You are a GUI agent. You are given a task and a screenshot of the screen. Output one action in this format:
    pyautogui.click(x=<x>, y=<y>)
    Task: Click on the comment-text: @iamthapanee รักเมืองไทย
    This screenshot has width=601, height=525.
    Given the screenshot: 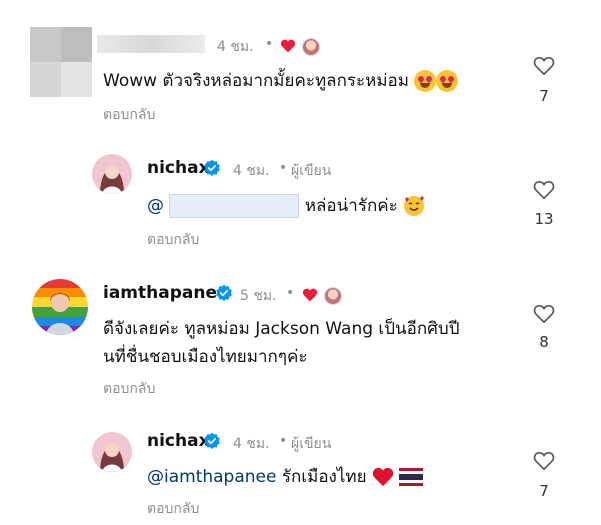 What is the action you would take?
    pyautogui.click(x=285, y=477)
    